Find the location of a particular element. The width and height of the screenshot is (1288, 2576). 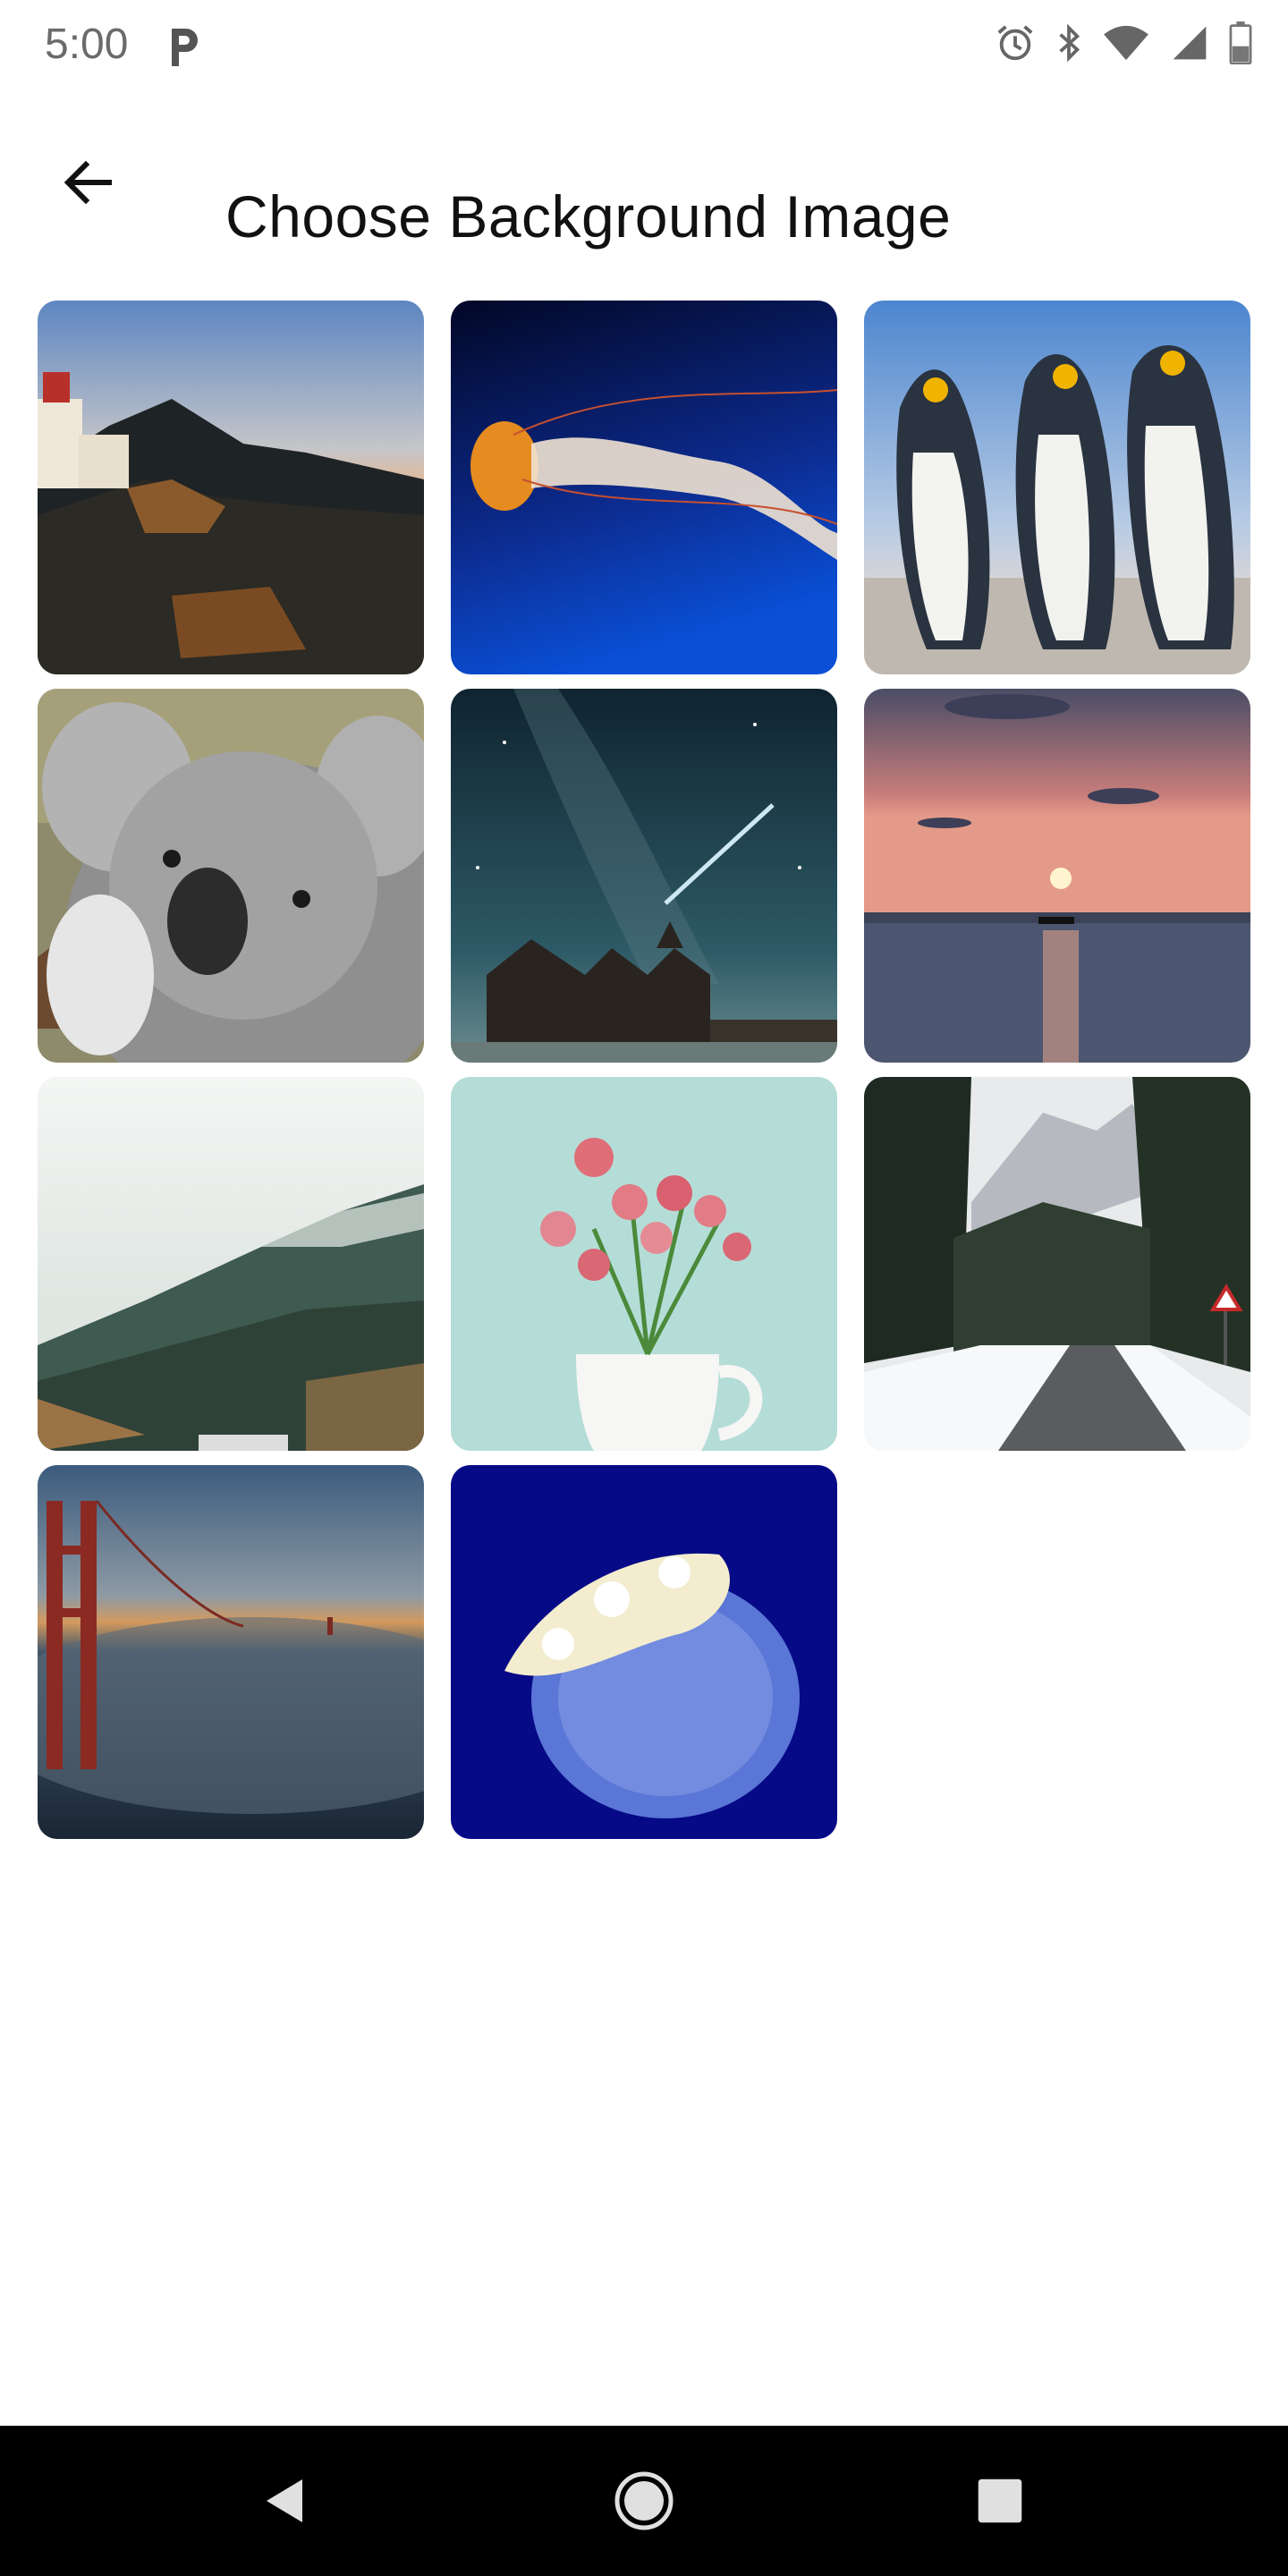

status-bar: 5:00 is located at coordinates (644, 44).